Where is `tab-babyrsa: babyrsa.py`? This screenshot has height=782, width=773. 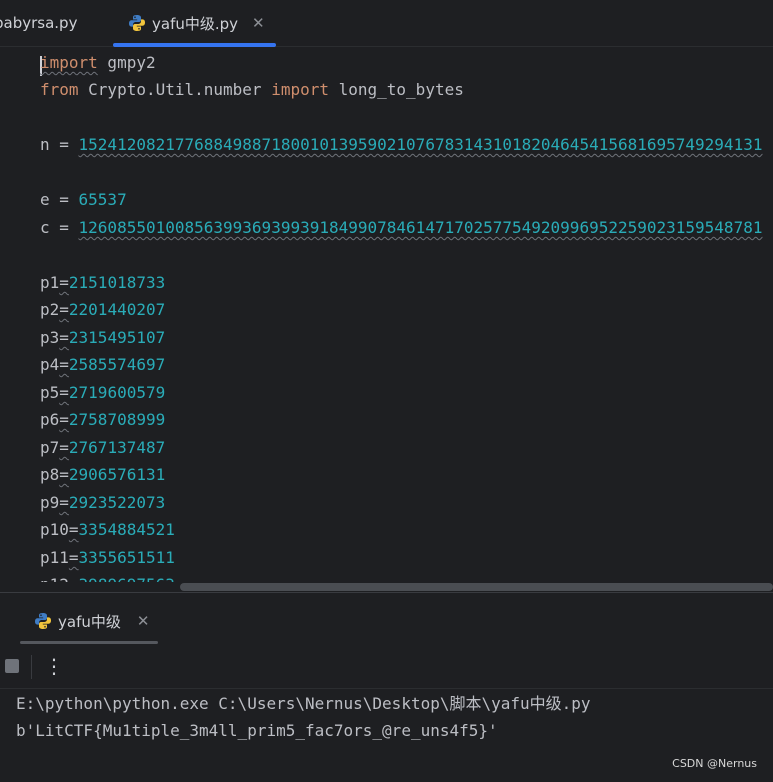
tab-babyrsa: babyrsa.py is located at coordinates (38, 23).